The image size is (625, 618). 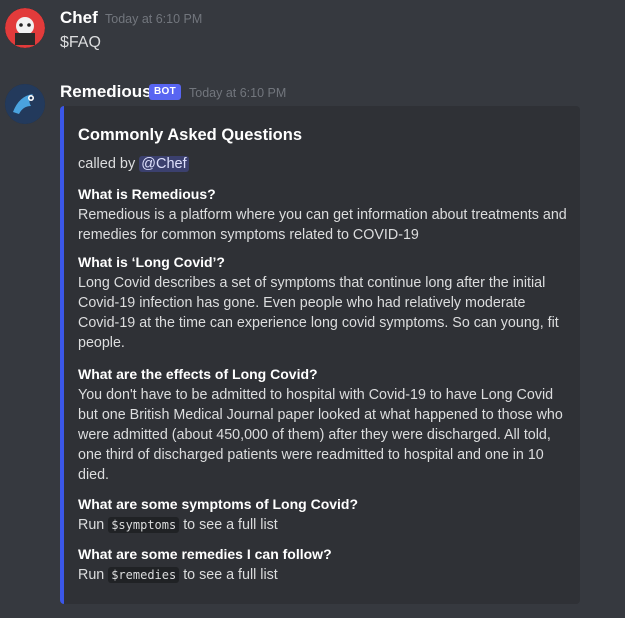 I want to click on chef-avatar-icon, so click(x=25, y=28).